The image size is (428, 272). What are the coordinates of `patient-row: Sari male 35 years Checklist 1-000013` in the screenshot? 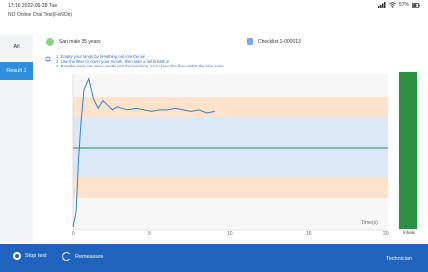 It's located at (230, 42).